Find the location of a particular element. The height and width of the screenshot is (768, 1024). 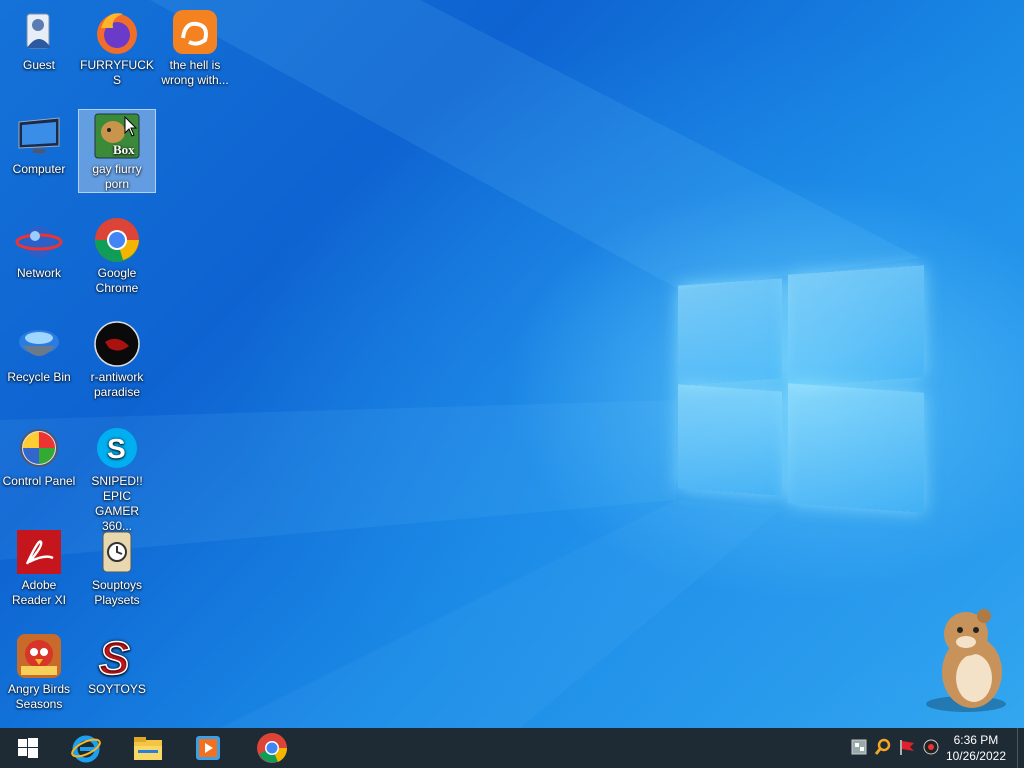

search-tray-icon is located at coordinates (884, 748).